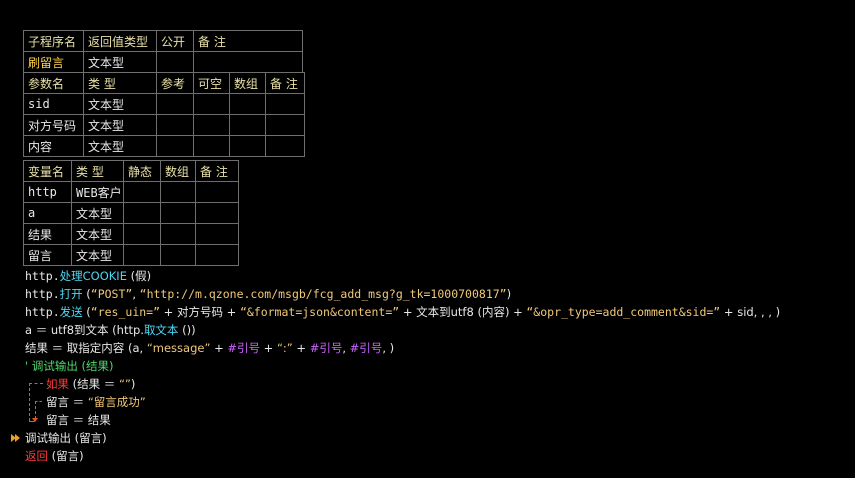 This screenshot has height=478, width=855. What do you see at coordinates (78, 420) in the screenshot?
I see `code-line-assign-message: 留言 ＝ 结果` at bounding box center [78, 420].